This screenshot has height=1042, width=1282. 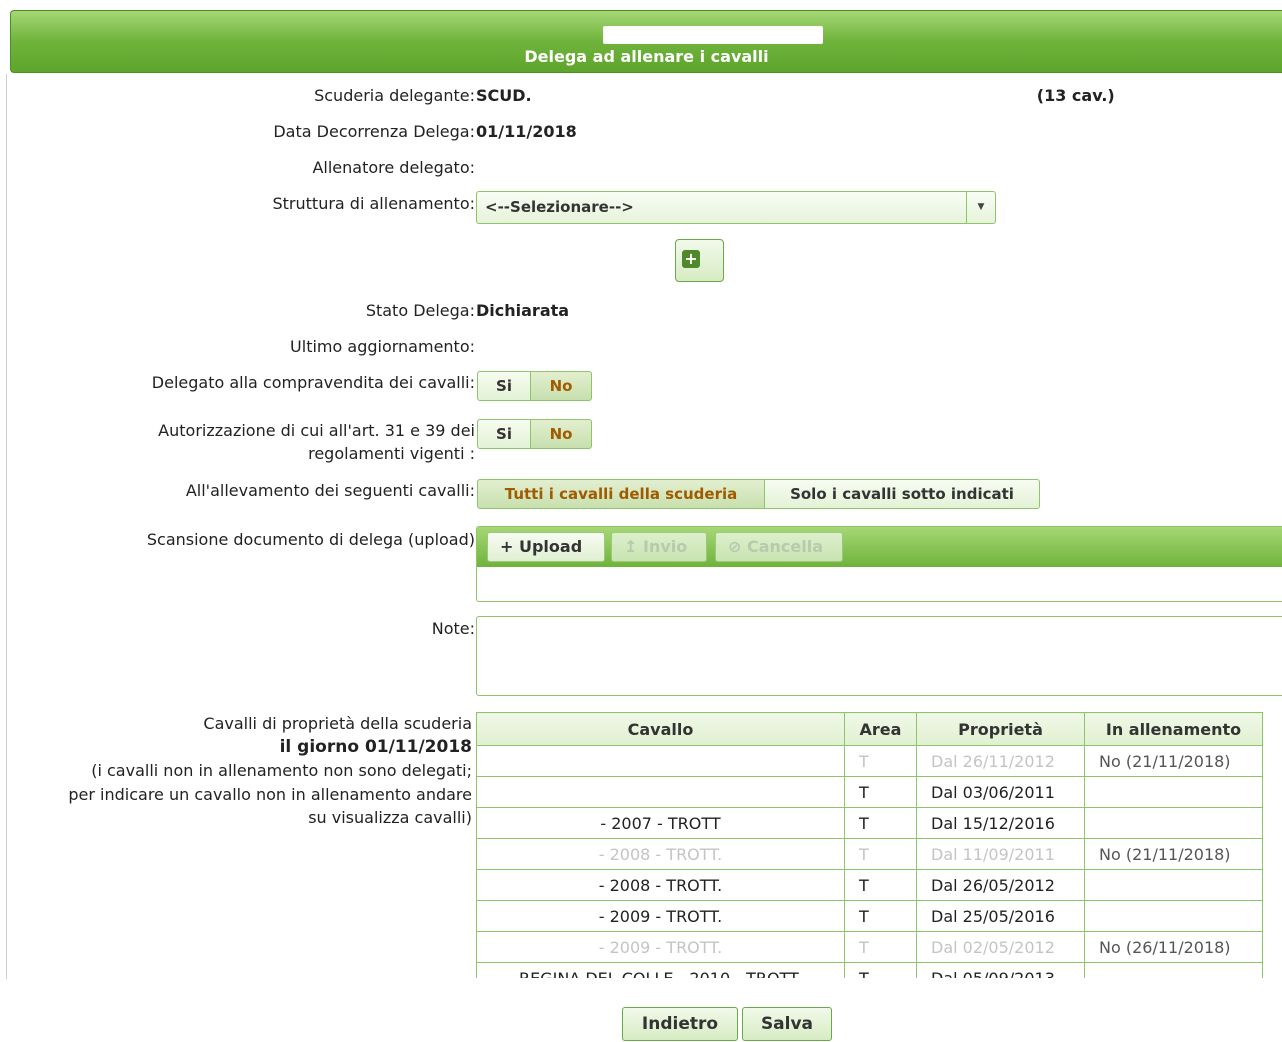 I want to click on struttura-selected-value: <--Selezionare-->, so click(x=559, y=207).